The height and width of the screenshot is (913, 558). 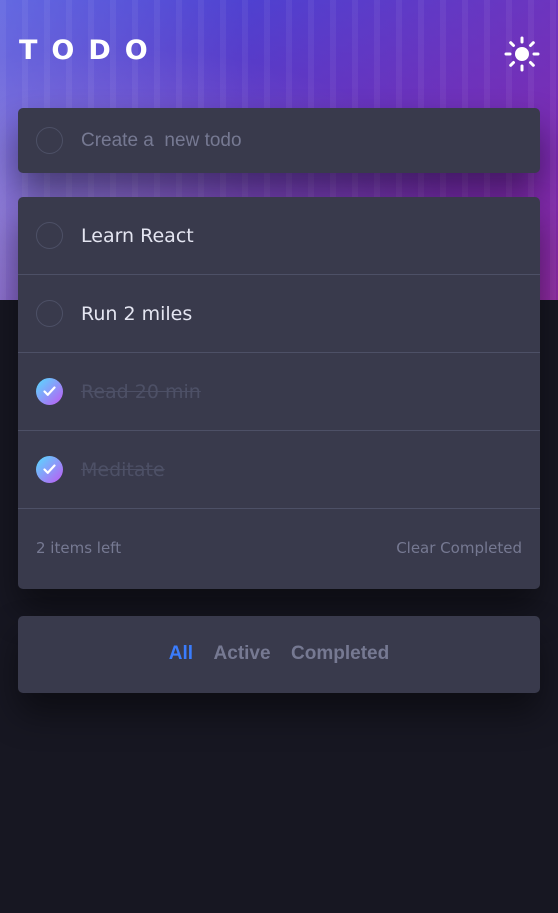 What do you see at coordinates (279, 470) in the screenshot?
I see `todo-item: Meditate` at bounding box center [279, 470].